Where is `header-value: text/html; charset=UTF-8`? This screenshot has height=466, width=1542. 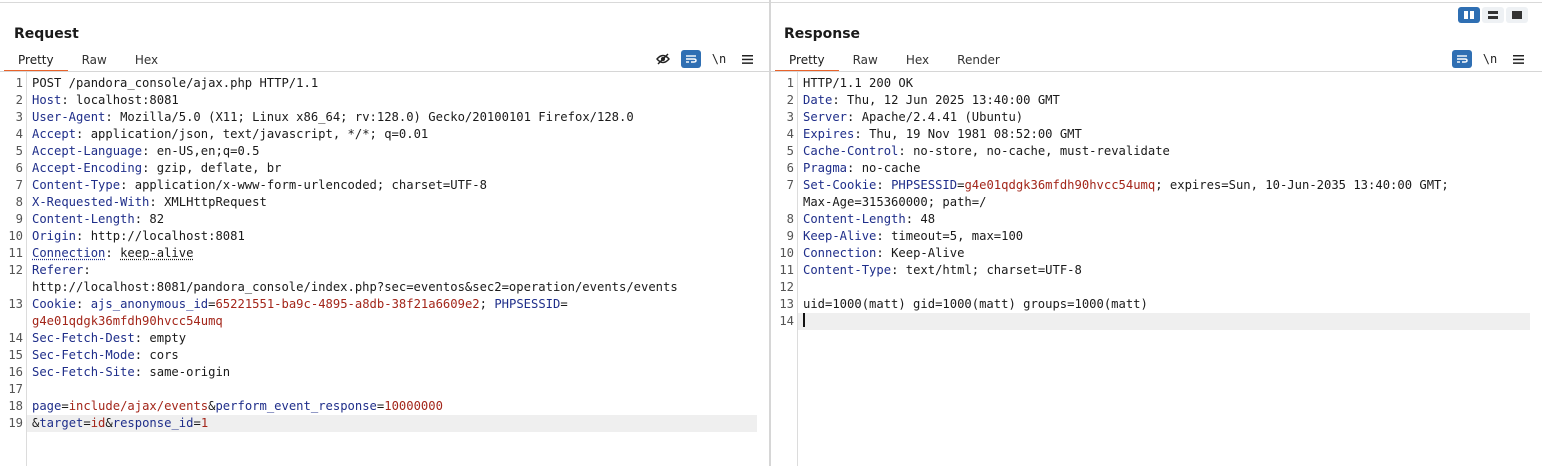 header-value: text/html; charset=UTF-8 is located at coordinates (993, 270).